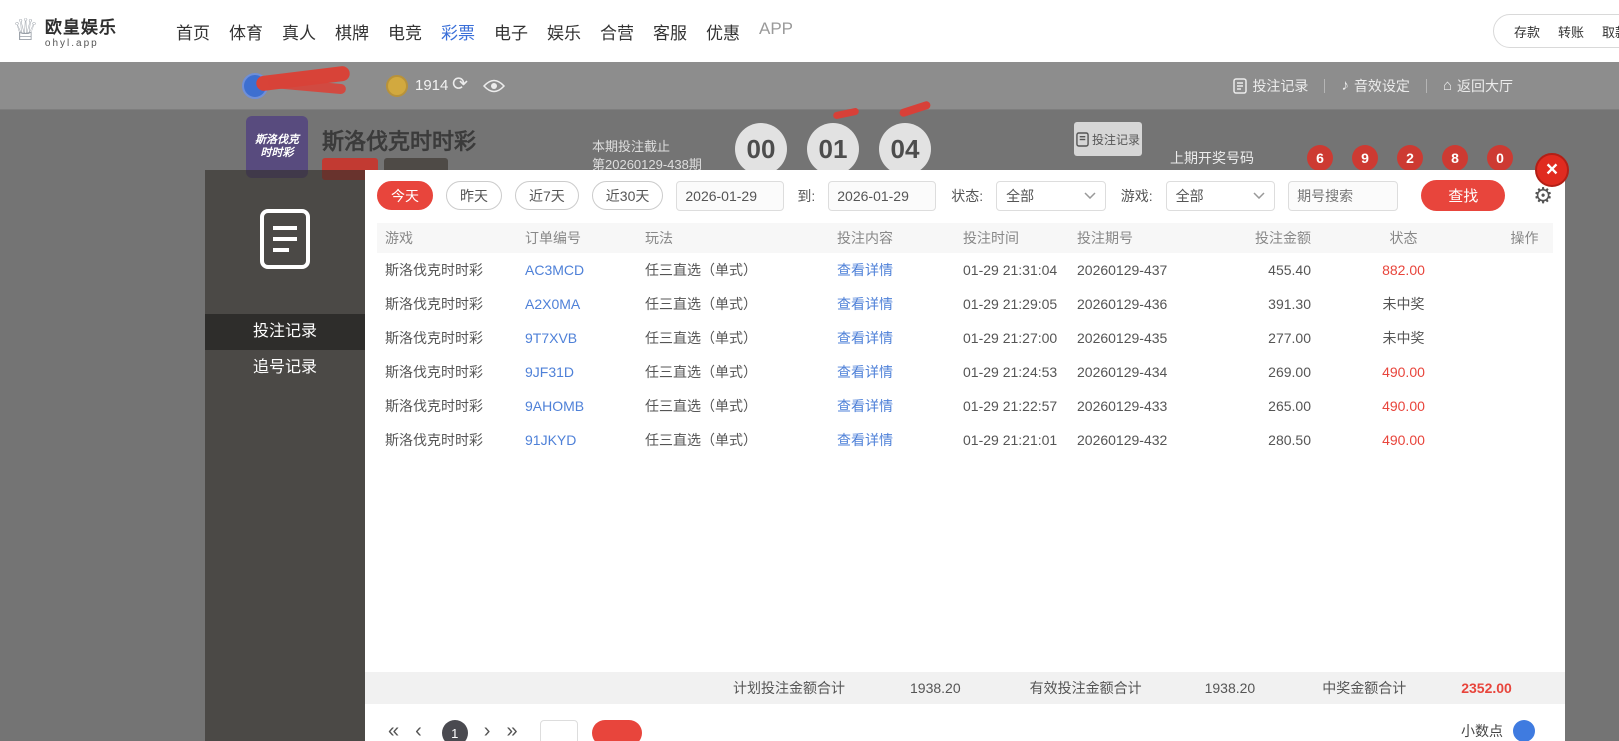 This screenshot has width=1619, height=741. I want to click on status-label: 状态:, so click(967, 195).